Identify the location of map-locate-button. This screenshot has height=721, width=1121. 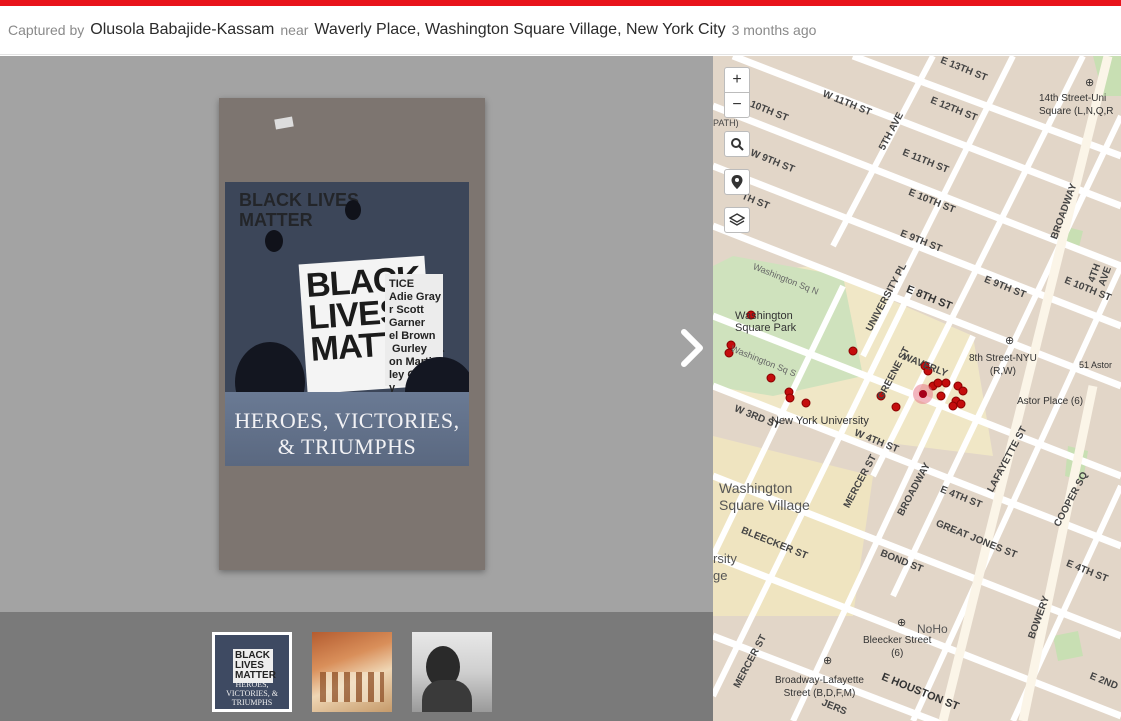
(737, 182).